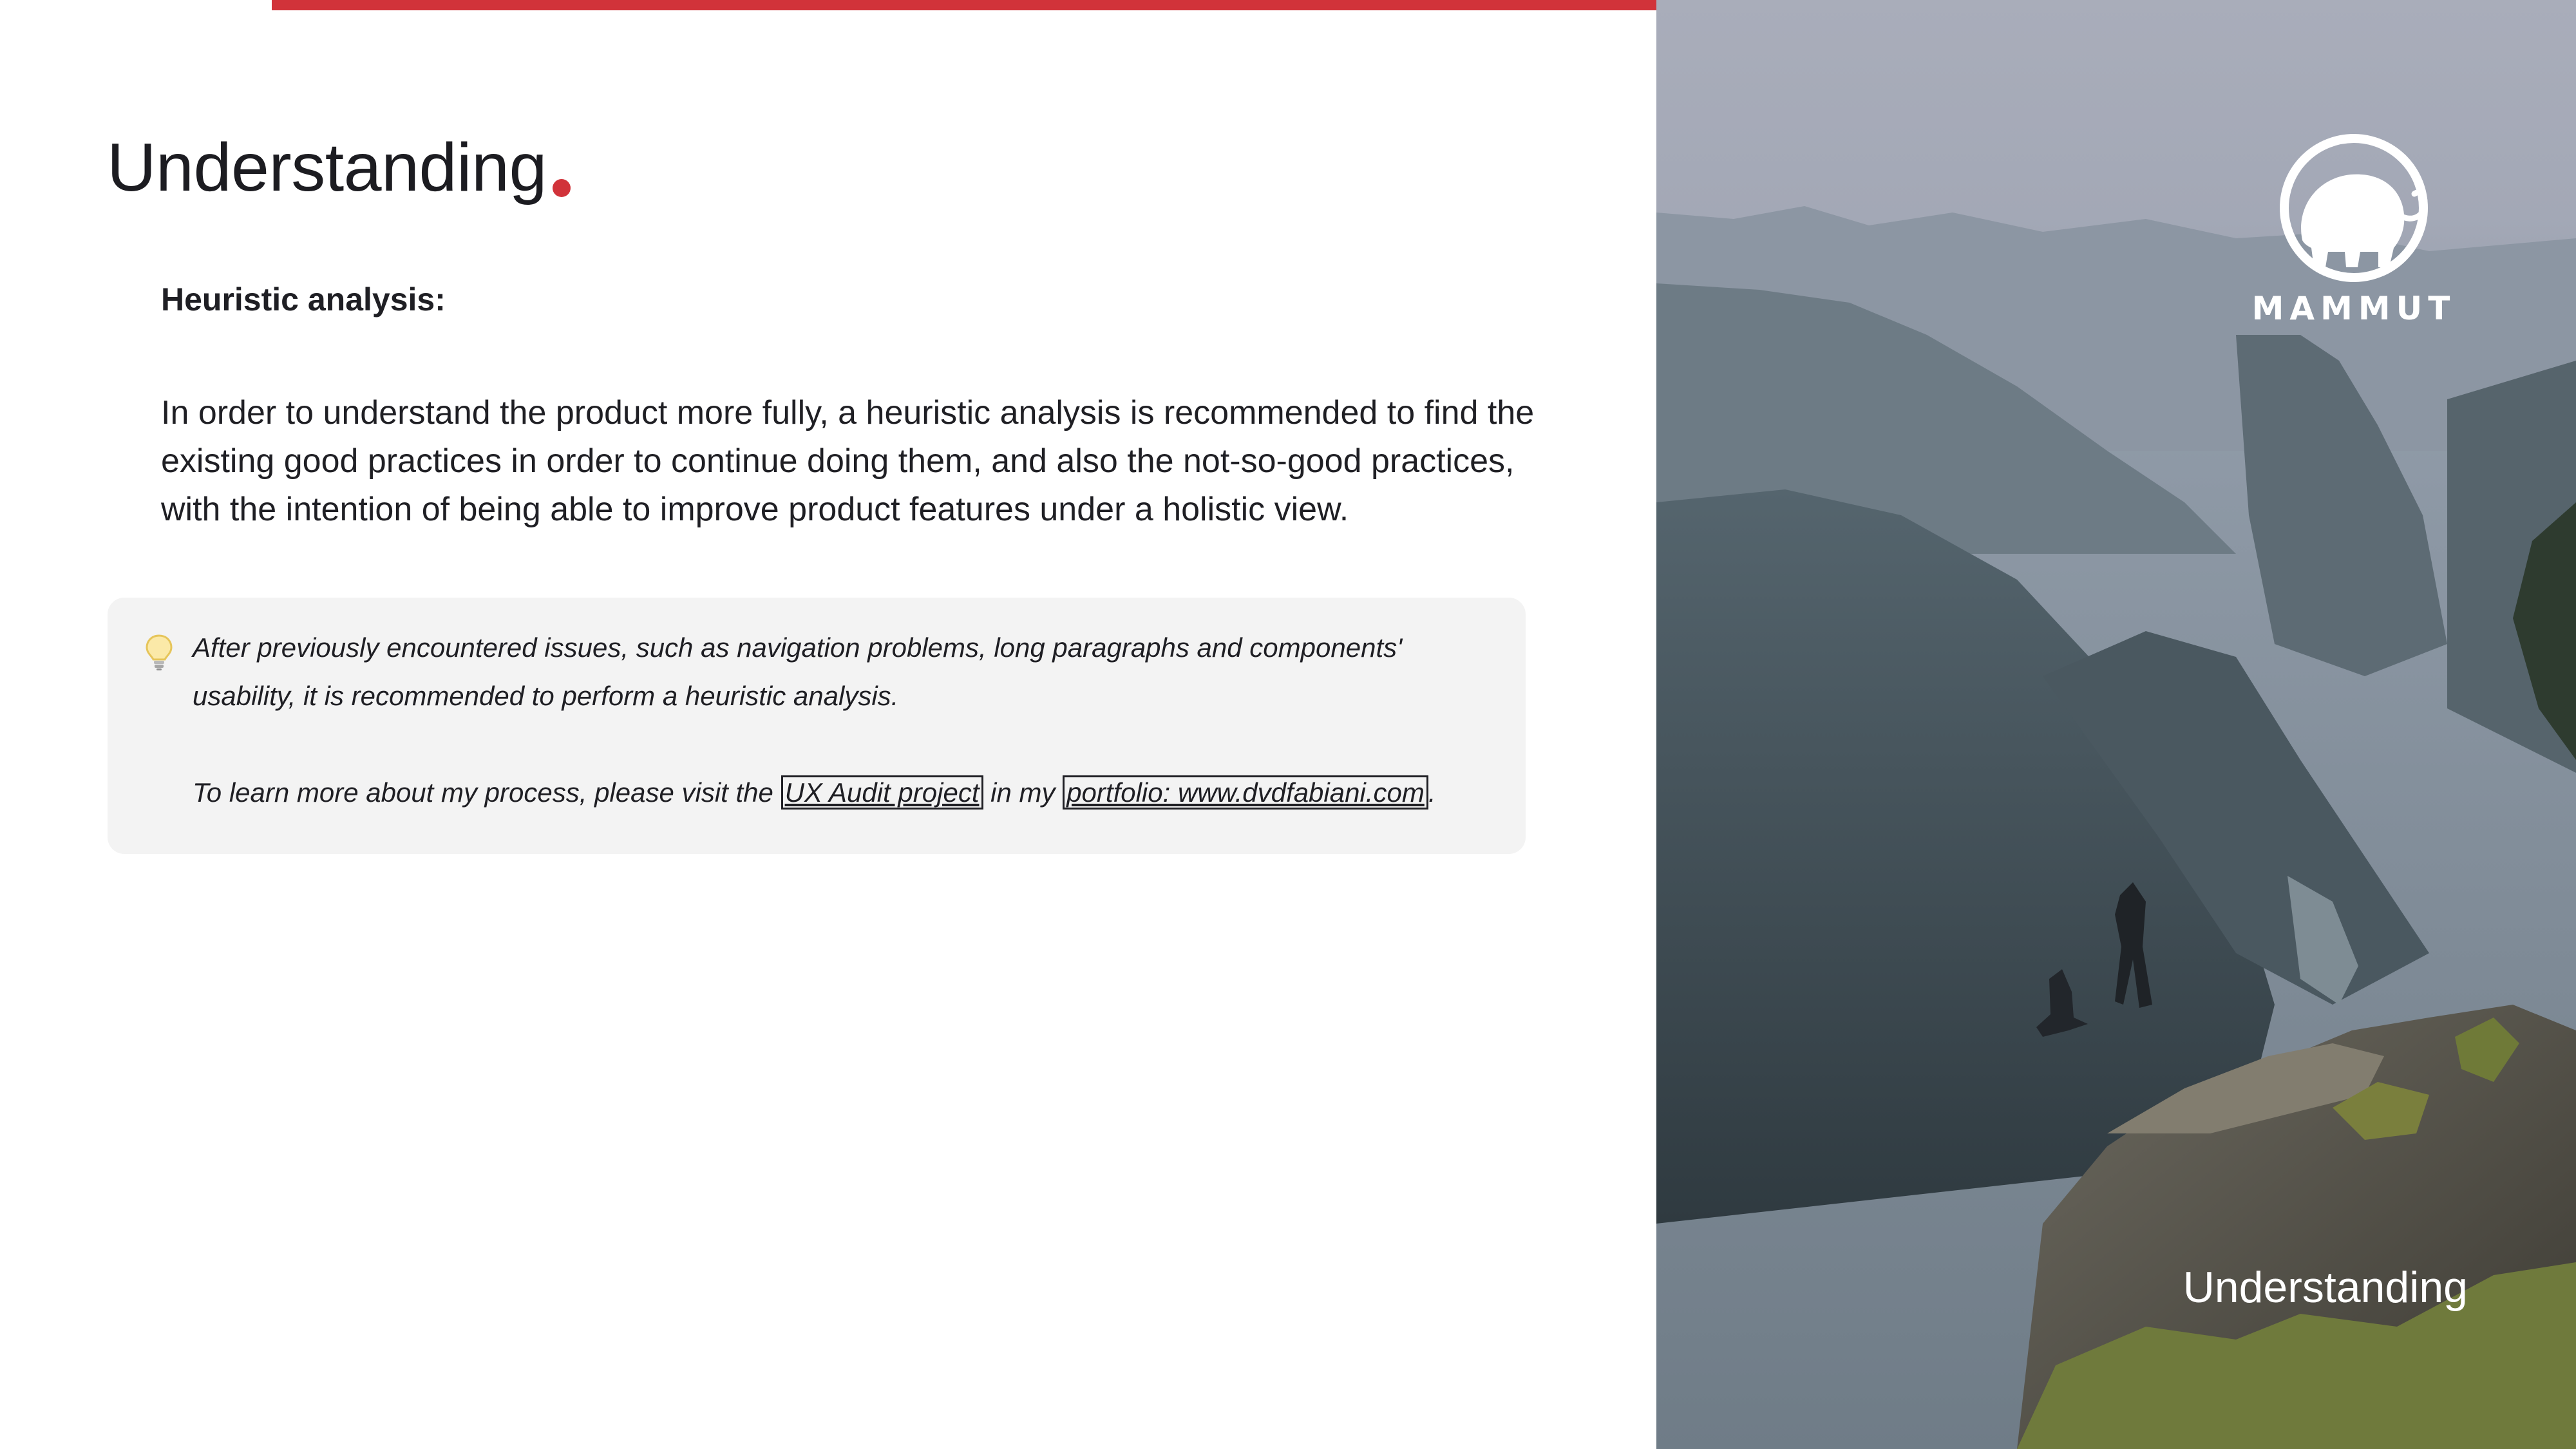 Image resolution: width=2576 pixels, height=1449 pixels. Describe the element at coordinates (964, 5) in the screenshot. I see `accent-top-bar` at that location.